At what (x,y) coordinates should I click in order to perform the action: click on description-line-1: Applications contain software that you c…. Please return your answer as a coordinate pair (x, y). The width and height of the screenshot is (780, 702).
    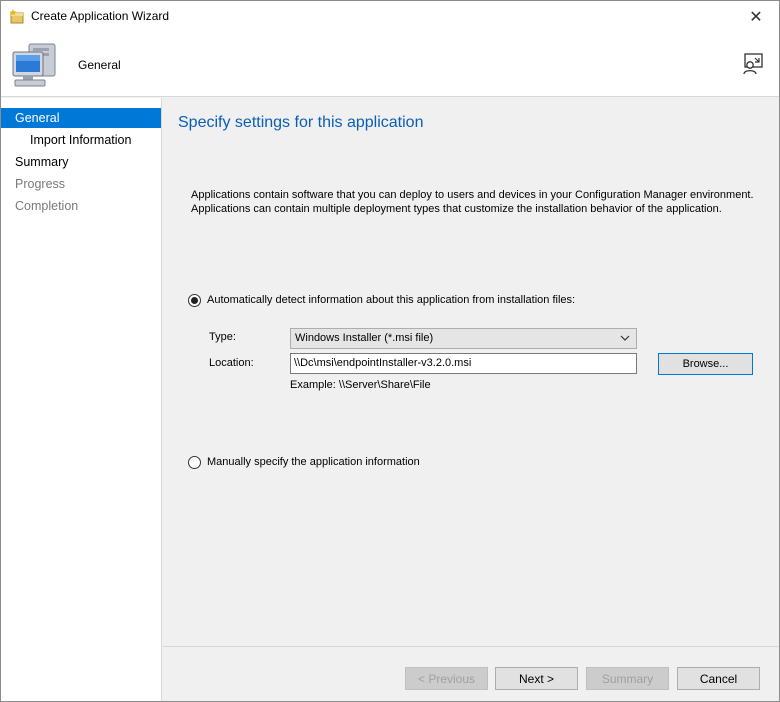
    Looking at the image, I should click on (472, 195).